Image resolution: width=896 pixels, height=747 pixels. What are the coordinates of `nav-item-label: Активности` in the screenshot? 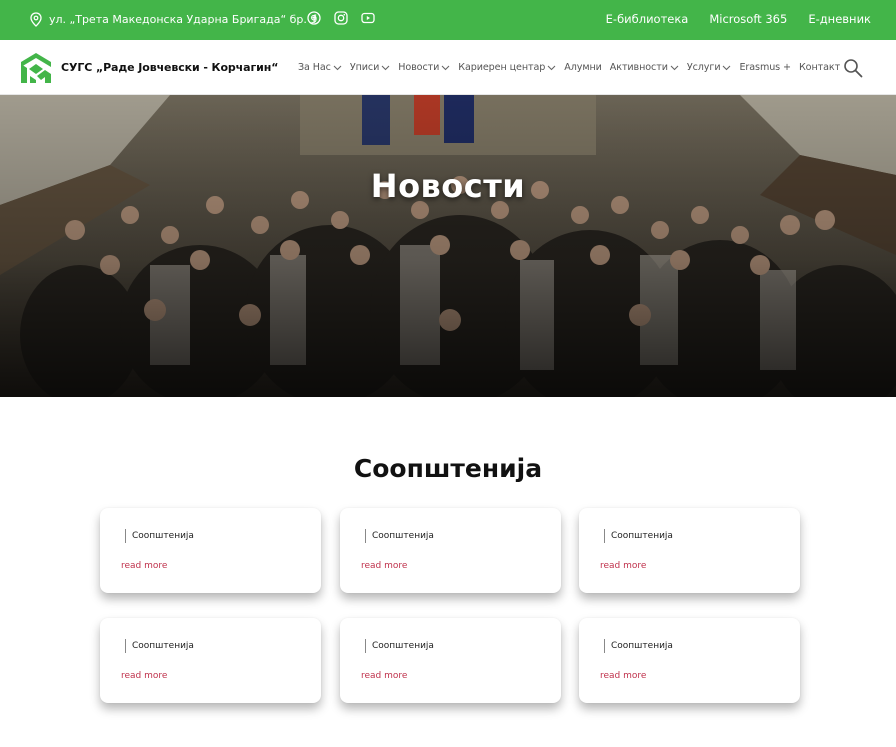 It's located at (638, 67).